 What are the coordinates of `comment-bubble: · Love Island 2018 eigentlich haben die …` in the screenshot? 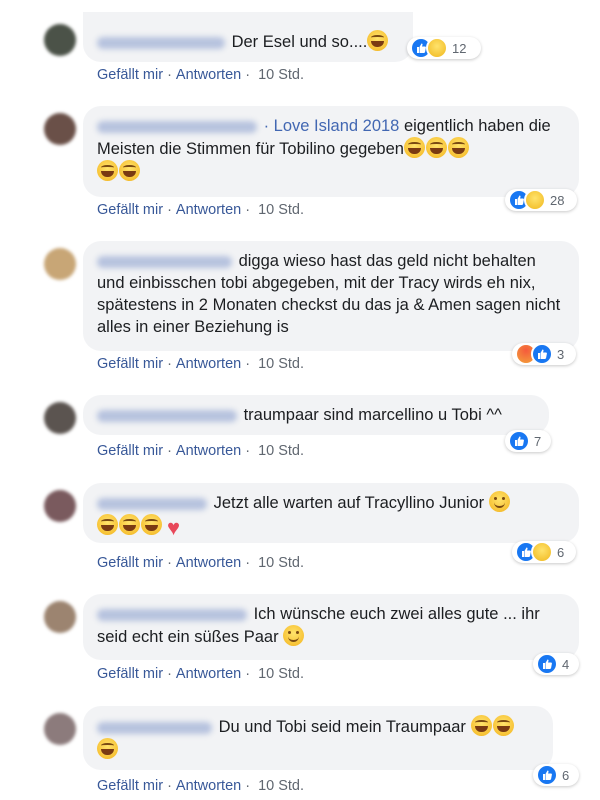 It's located at (331, 151).